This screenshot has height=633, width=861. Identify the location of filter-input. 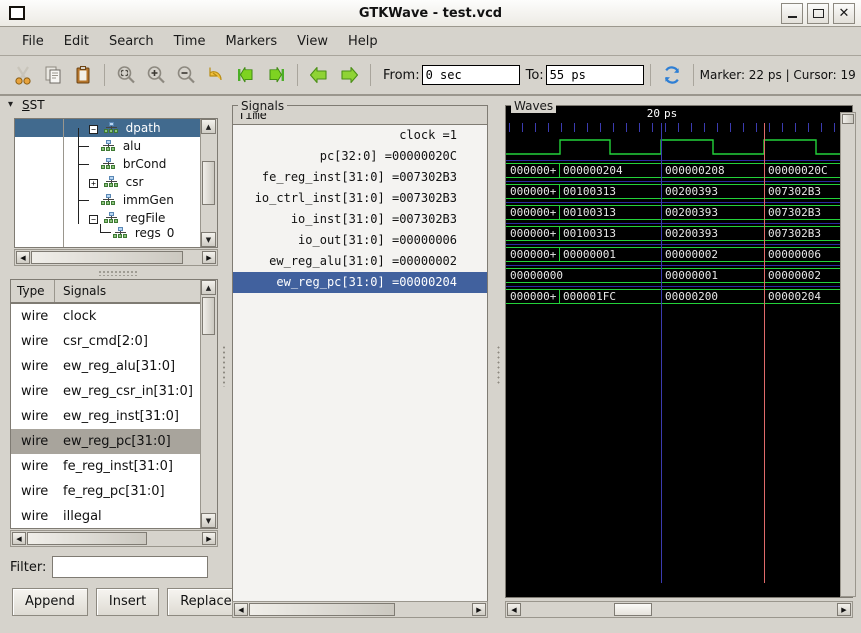
(130, 567).